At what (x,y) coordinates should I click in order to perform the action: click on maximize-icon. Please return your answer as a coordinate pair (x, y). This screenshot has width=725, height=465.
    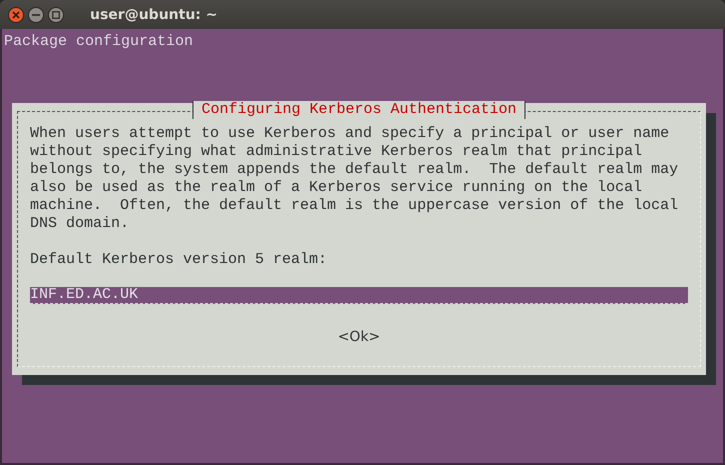
    Looking at the image, I should click on (56, 14).